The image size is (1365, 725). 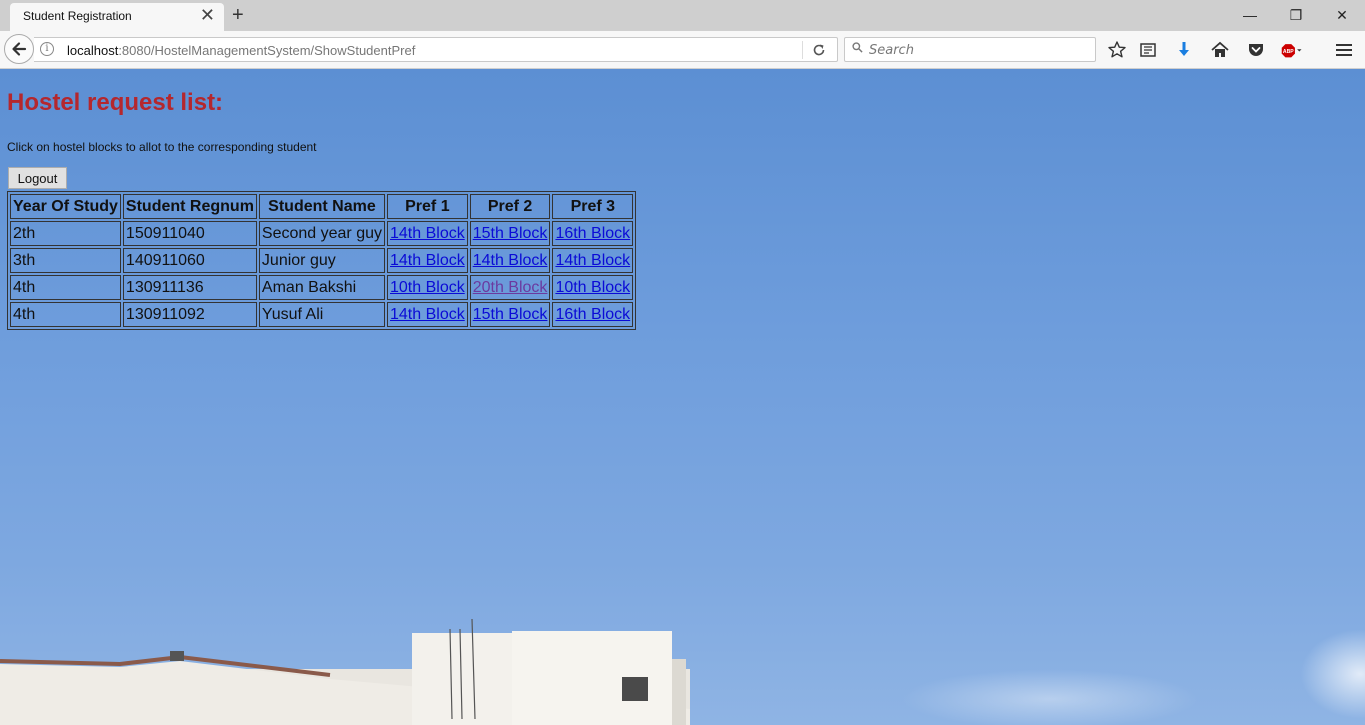 What do you see at coordinates (65, 233) in the screenshot?
I see `cell-year: 2th` at bounding box center [65, 233].